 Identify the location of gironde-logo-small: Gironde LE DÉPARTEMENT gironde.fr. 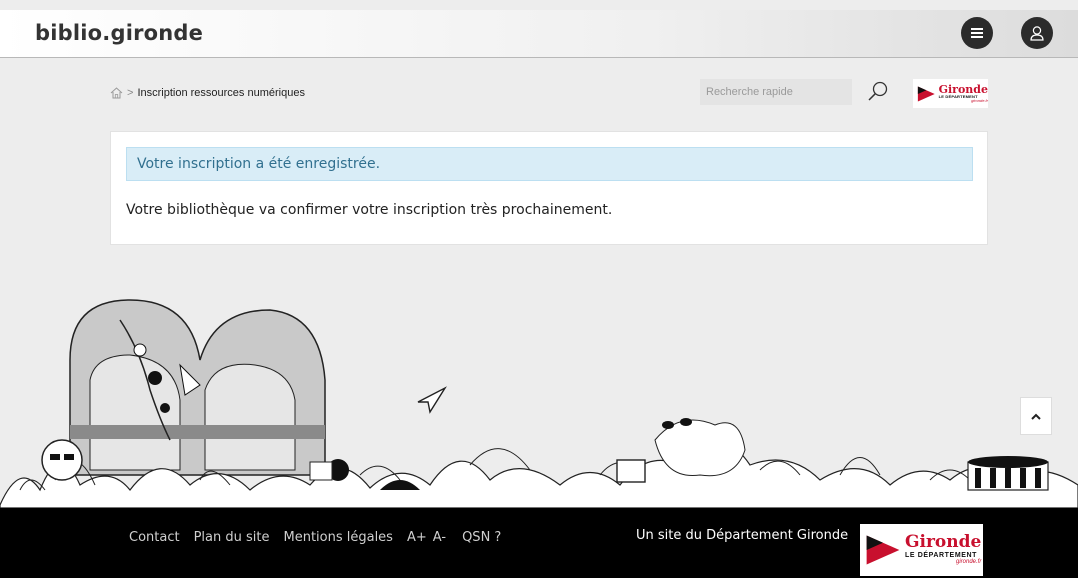
(950, 93).